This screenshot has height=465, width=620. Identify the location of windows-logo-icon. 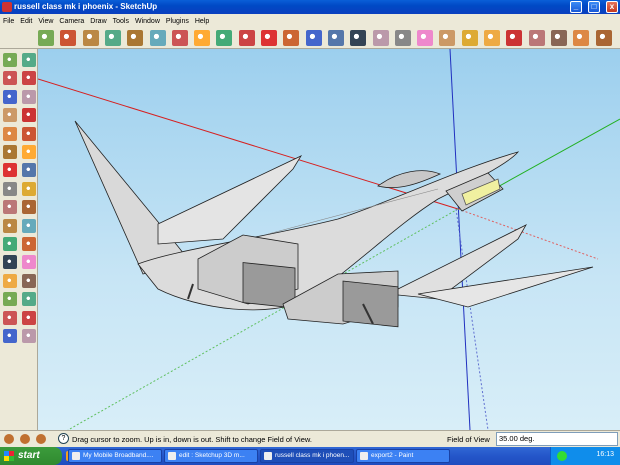
(9, 456).